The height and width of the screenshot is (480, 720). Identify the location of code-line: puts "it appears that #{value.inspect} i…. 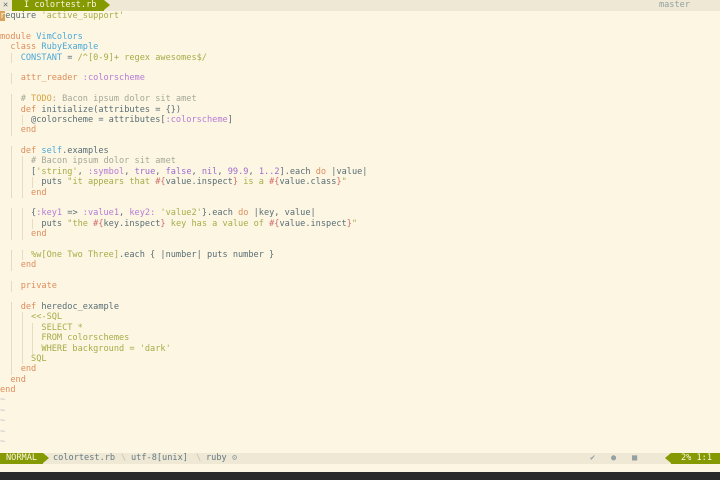
(360, 182).